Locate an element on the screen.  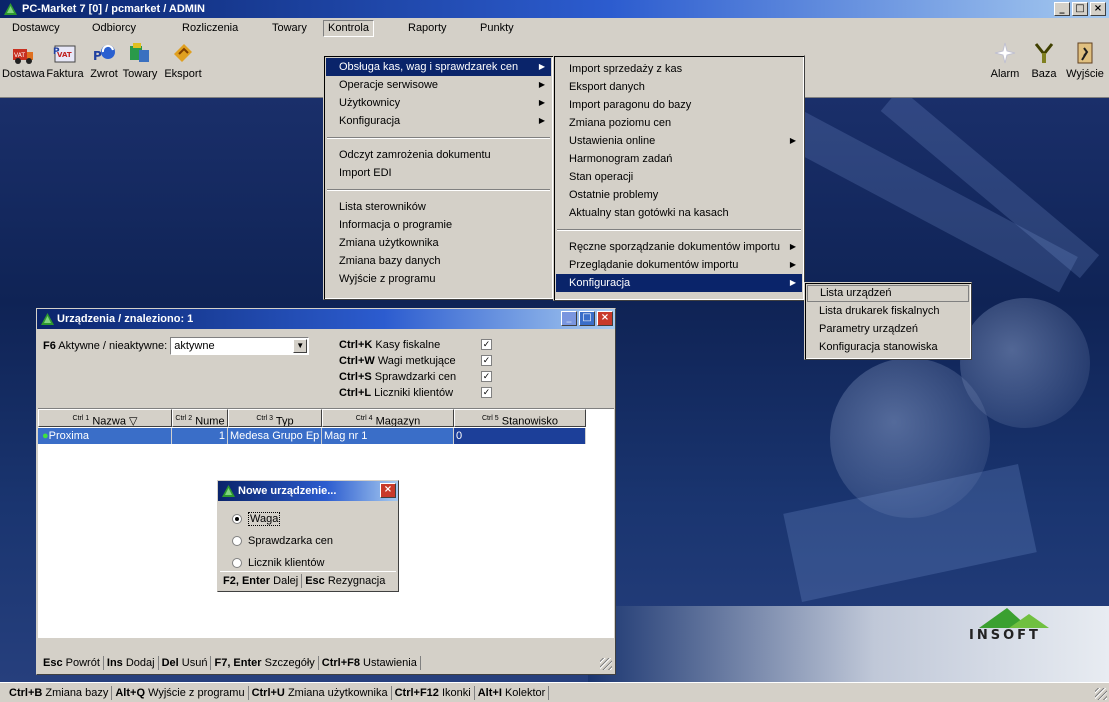
baza-button: Baza is located at coordinates (1044, 60).